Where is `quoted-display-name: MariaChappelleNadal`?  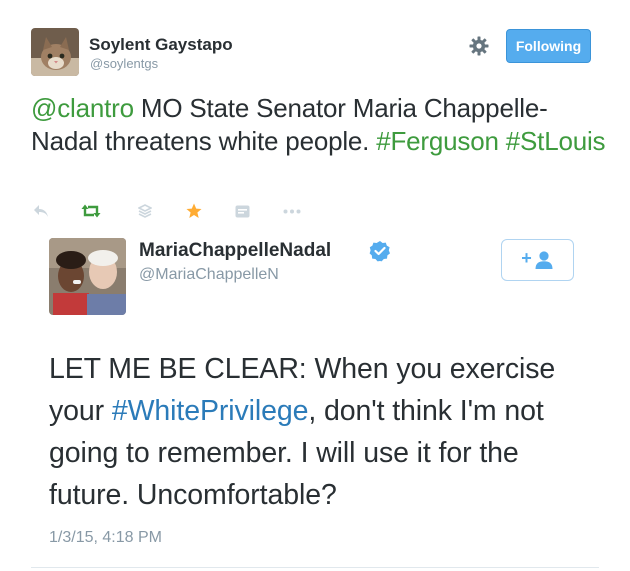 quoted-display-name: MariaChappelleNadal is located at coordinates (235, 251).